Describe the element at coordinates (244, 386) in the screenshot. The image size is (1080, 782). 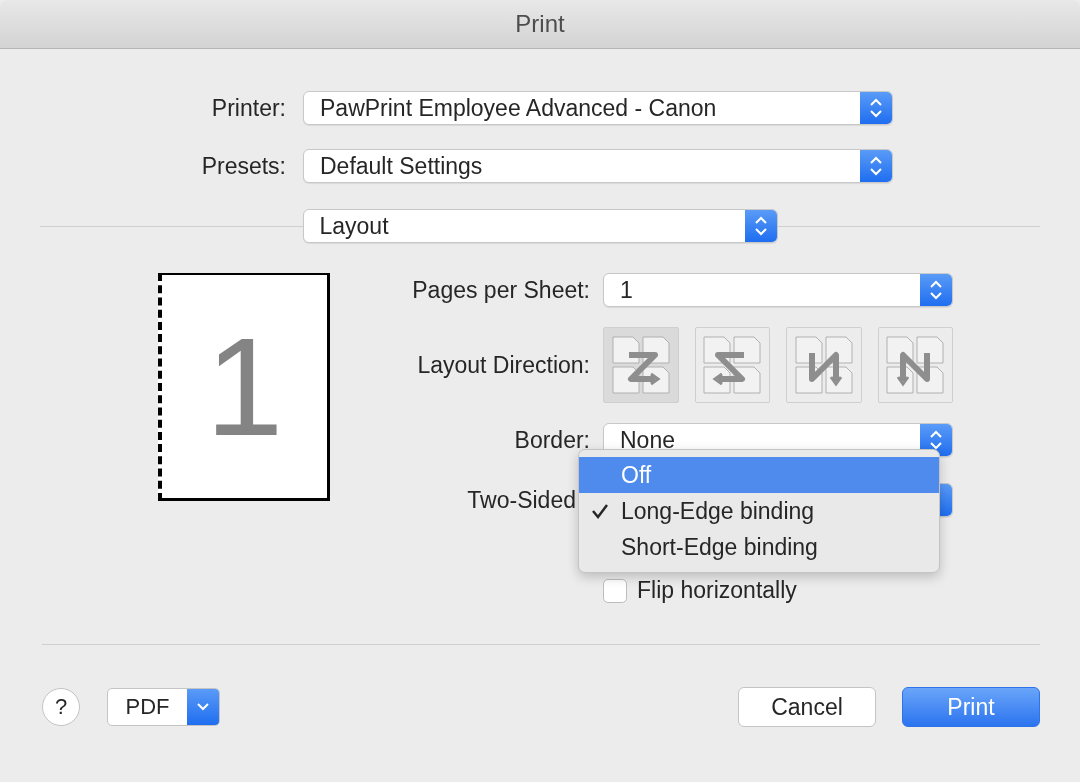
I see `page-number: 1` at that location.